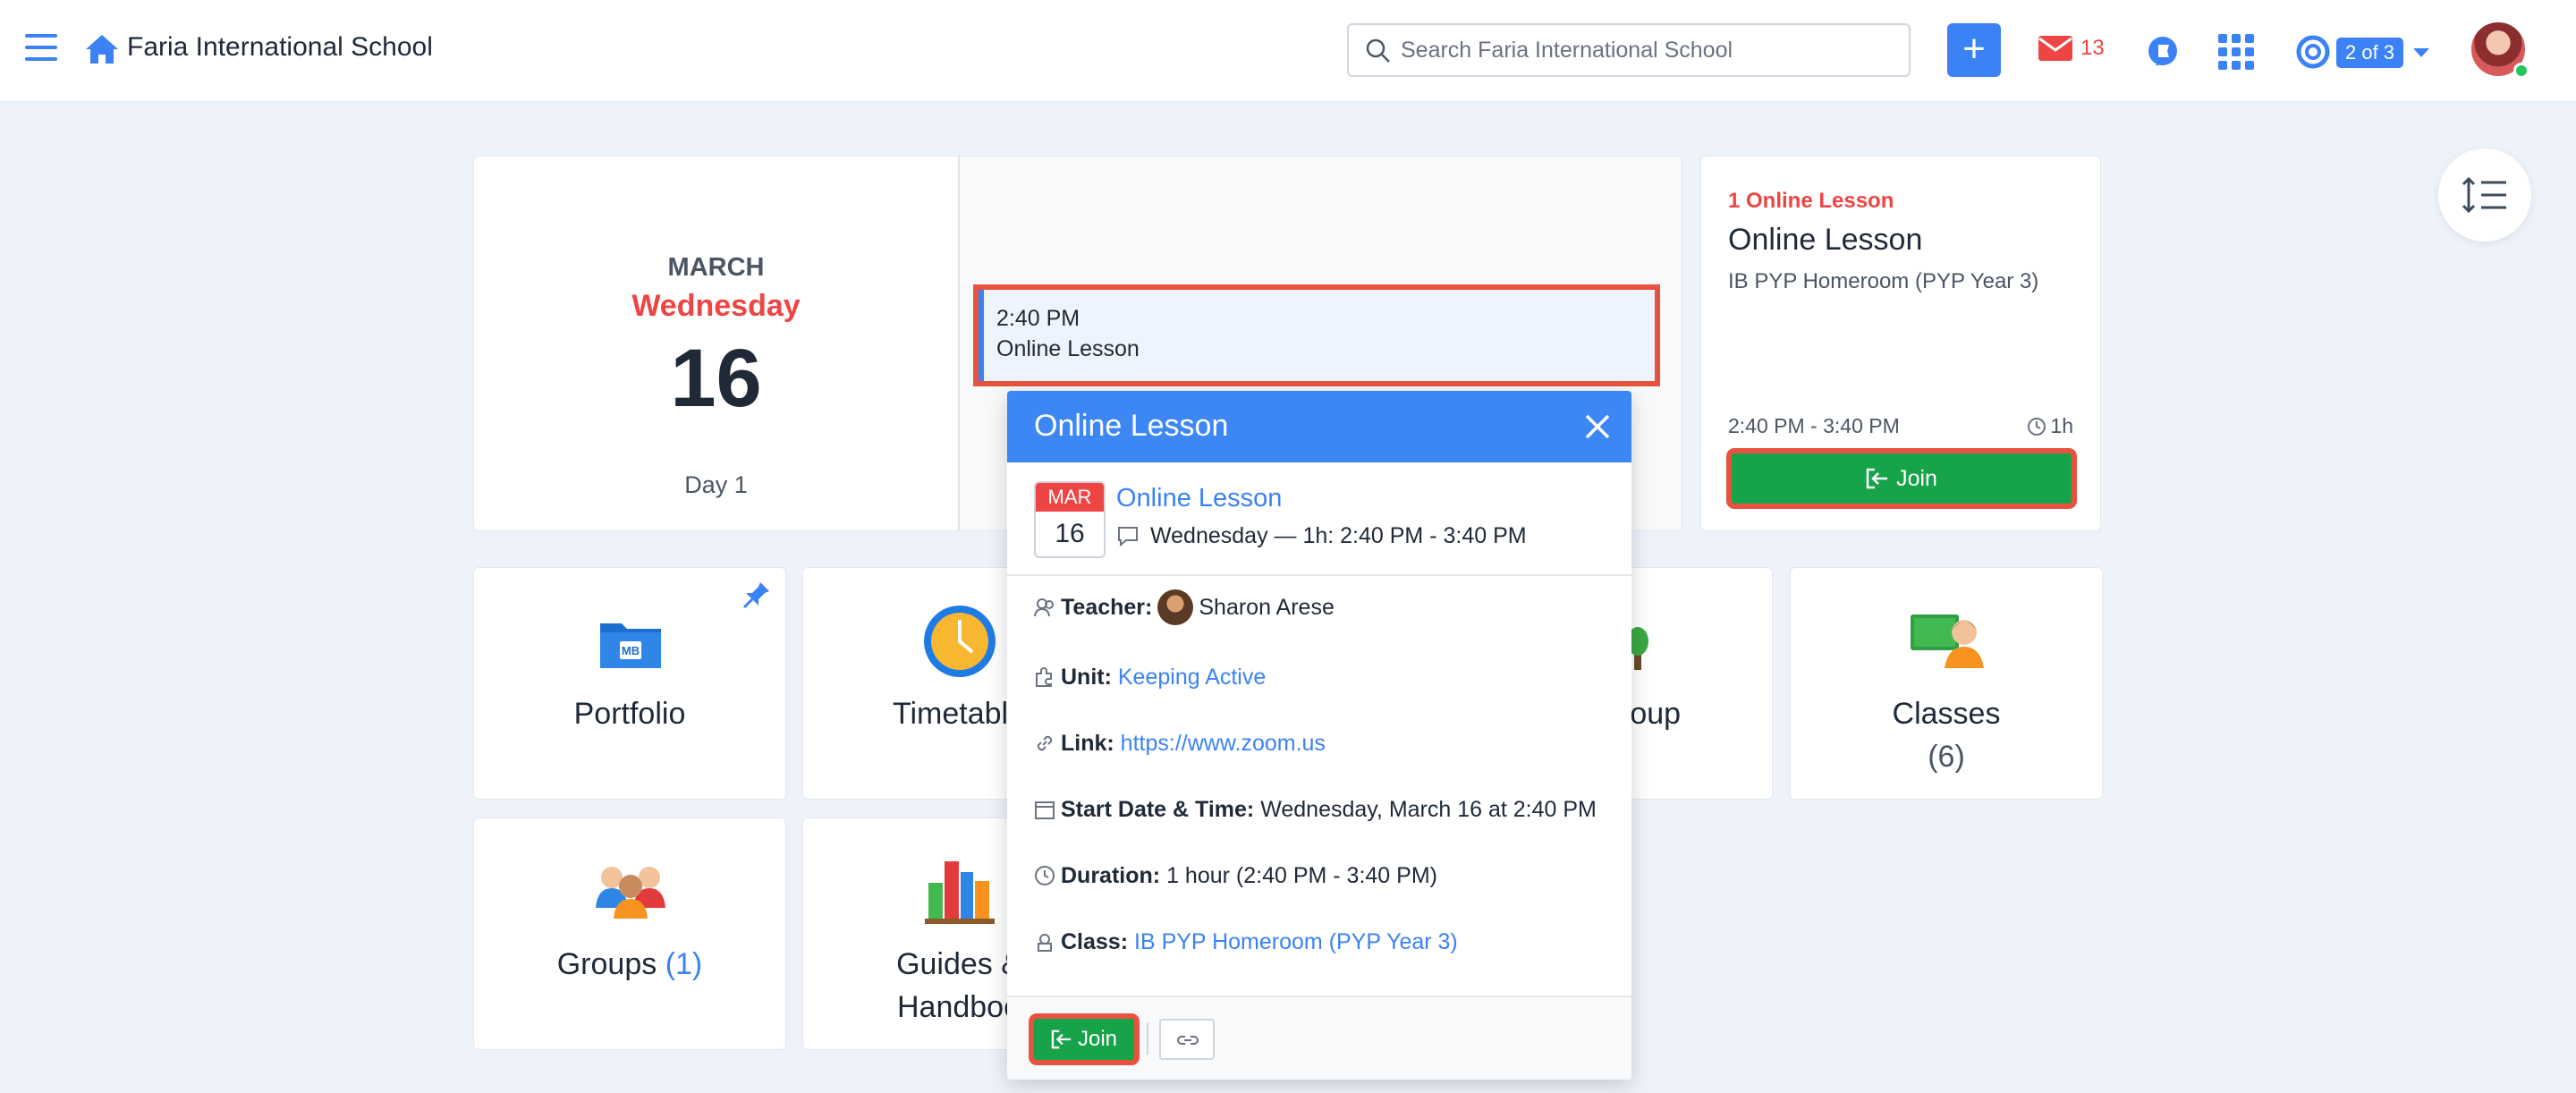  What do you see at coordinates (1319, 1038) in the screenshot?
I see `popup-footer: Join` at bounding box center [1319, 1038].